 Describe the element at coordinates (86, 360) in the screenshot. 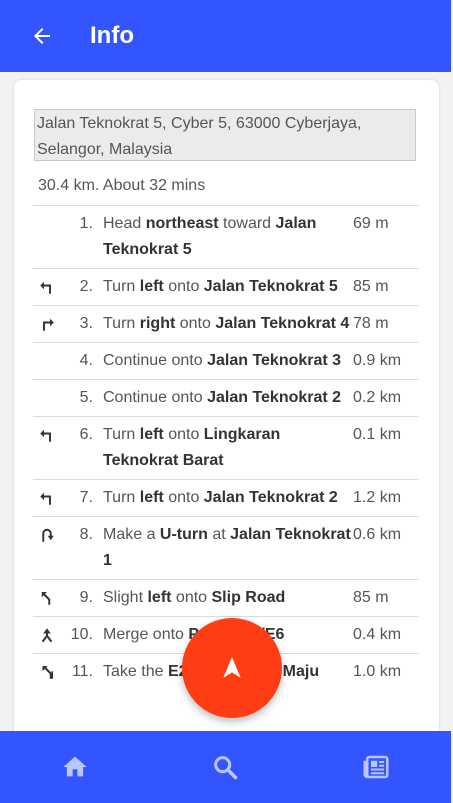

I see `step-number: 4.` at that location.